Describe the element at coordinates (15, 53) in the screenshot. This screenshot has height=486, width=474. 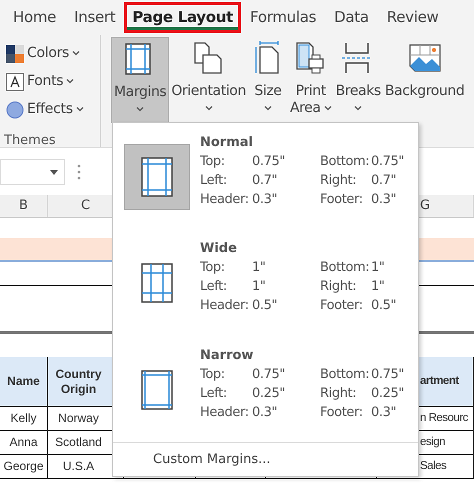
I see `colors-icon` at that location.